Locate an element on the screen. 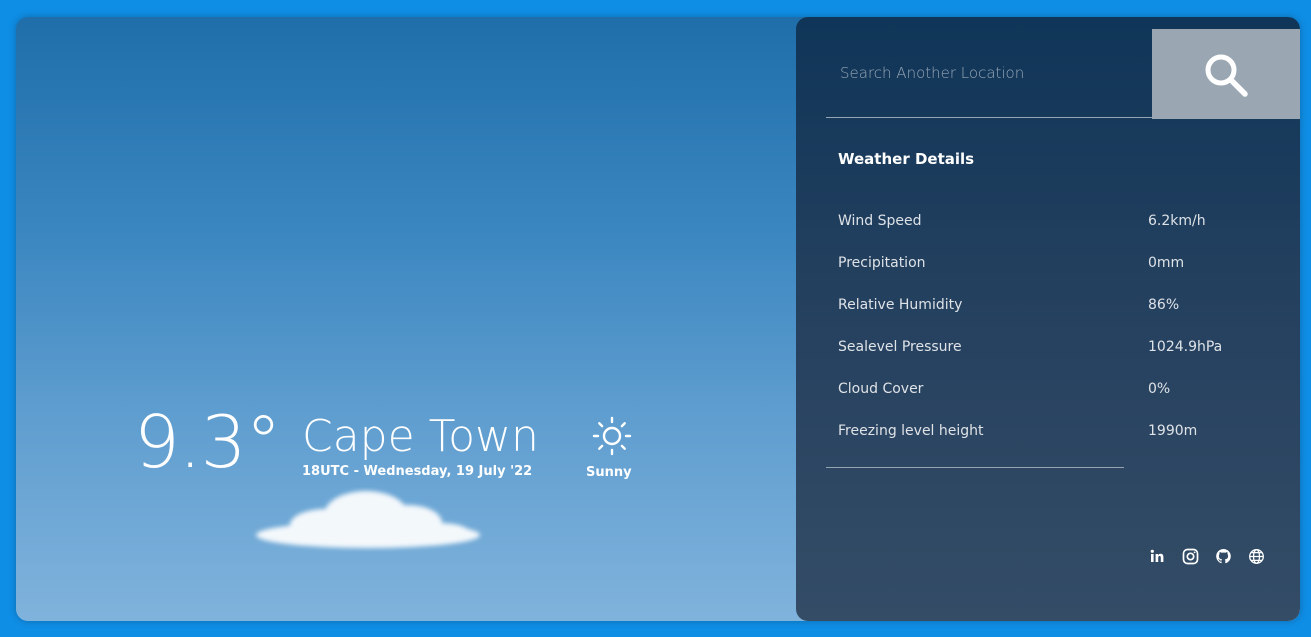  github-link is located at coordinates (1223, 556).